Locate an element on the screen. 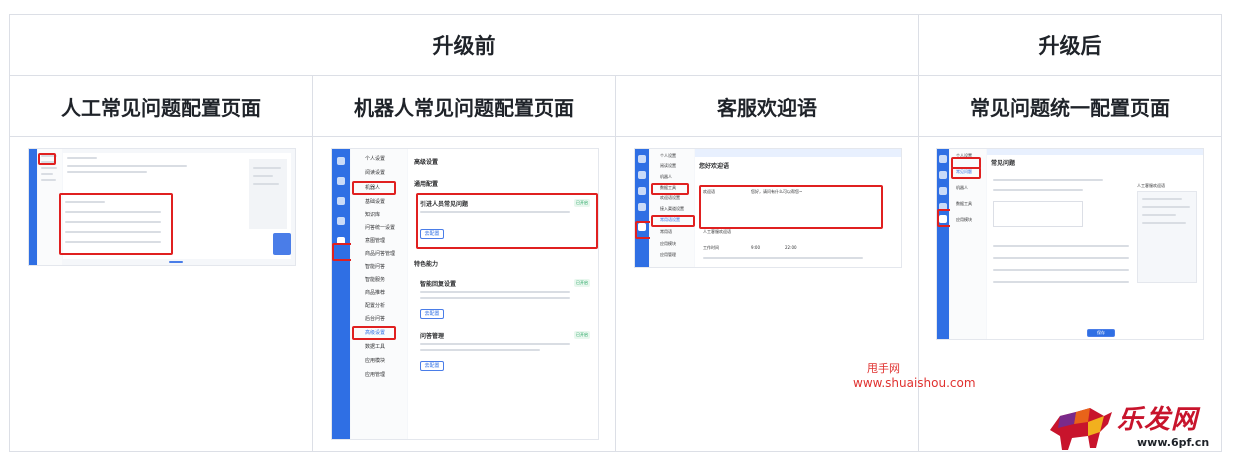 This screenshot has height=461, width=1233. page-heading: 常见问题 is located at coordinates (1003, 163).